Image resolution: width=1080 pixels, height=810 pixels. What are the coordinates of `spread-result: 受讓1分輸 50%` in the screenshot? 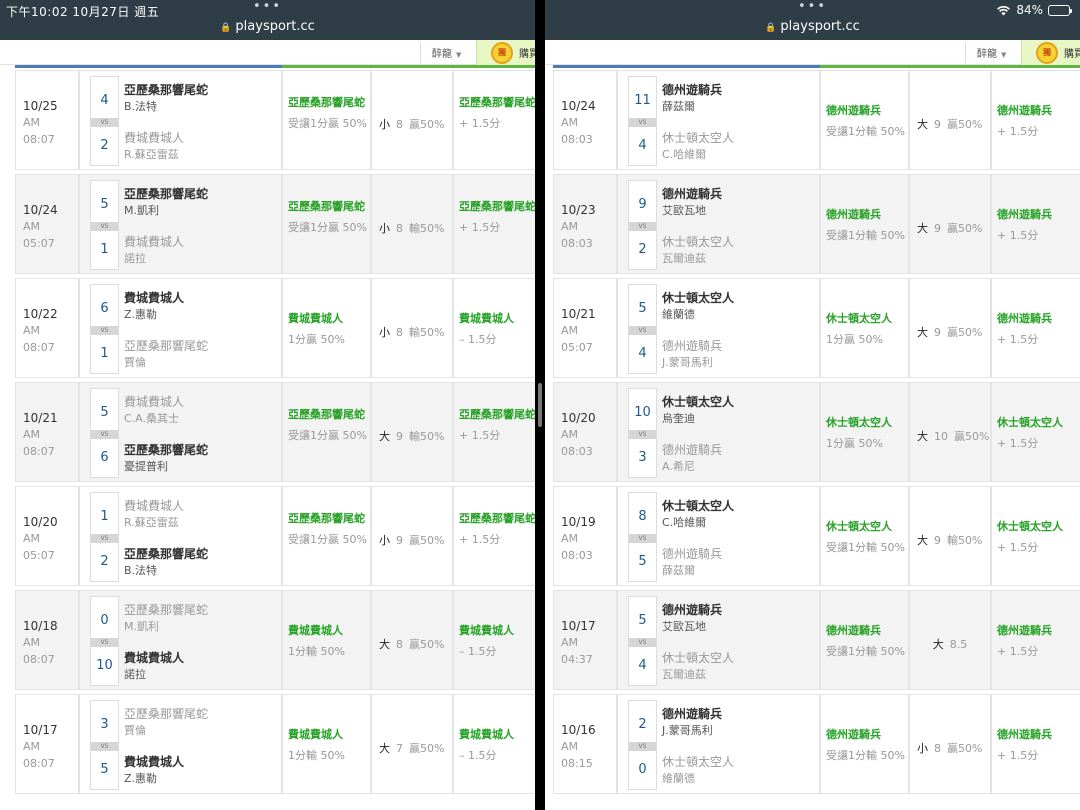 It's located at (865, 651).